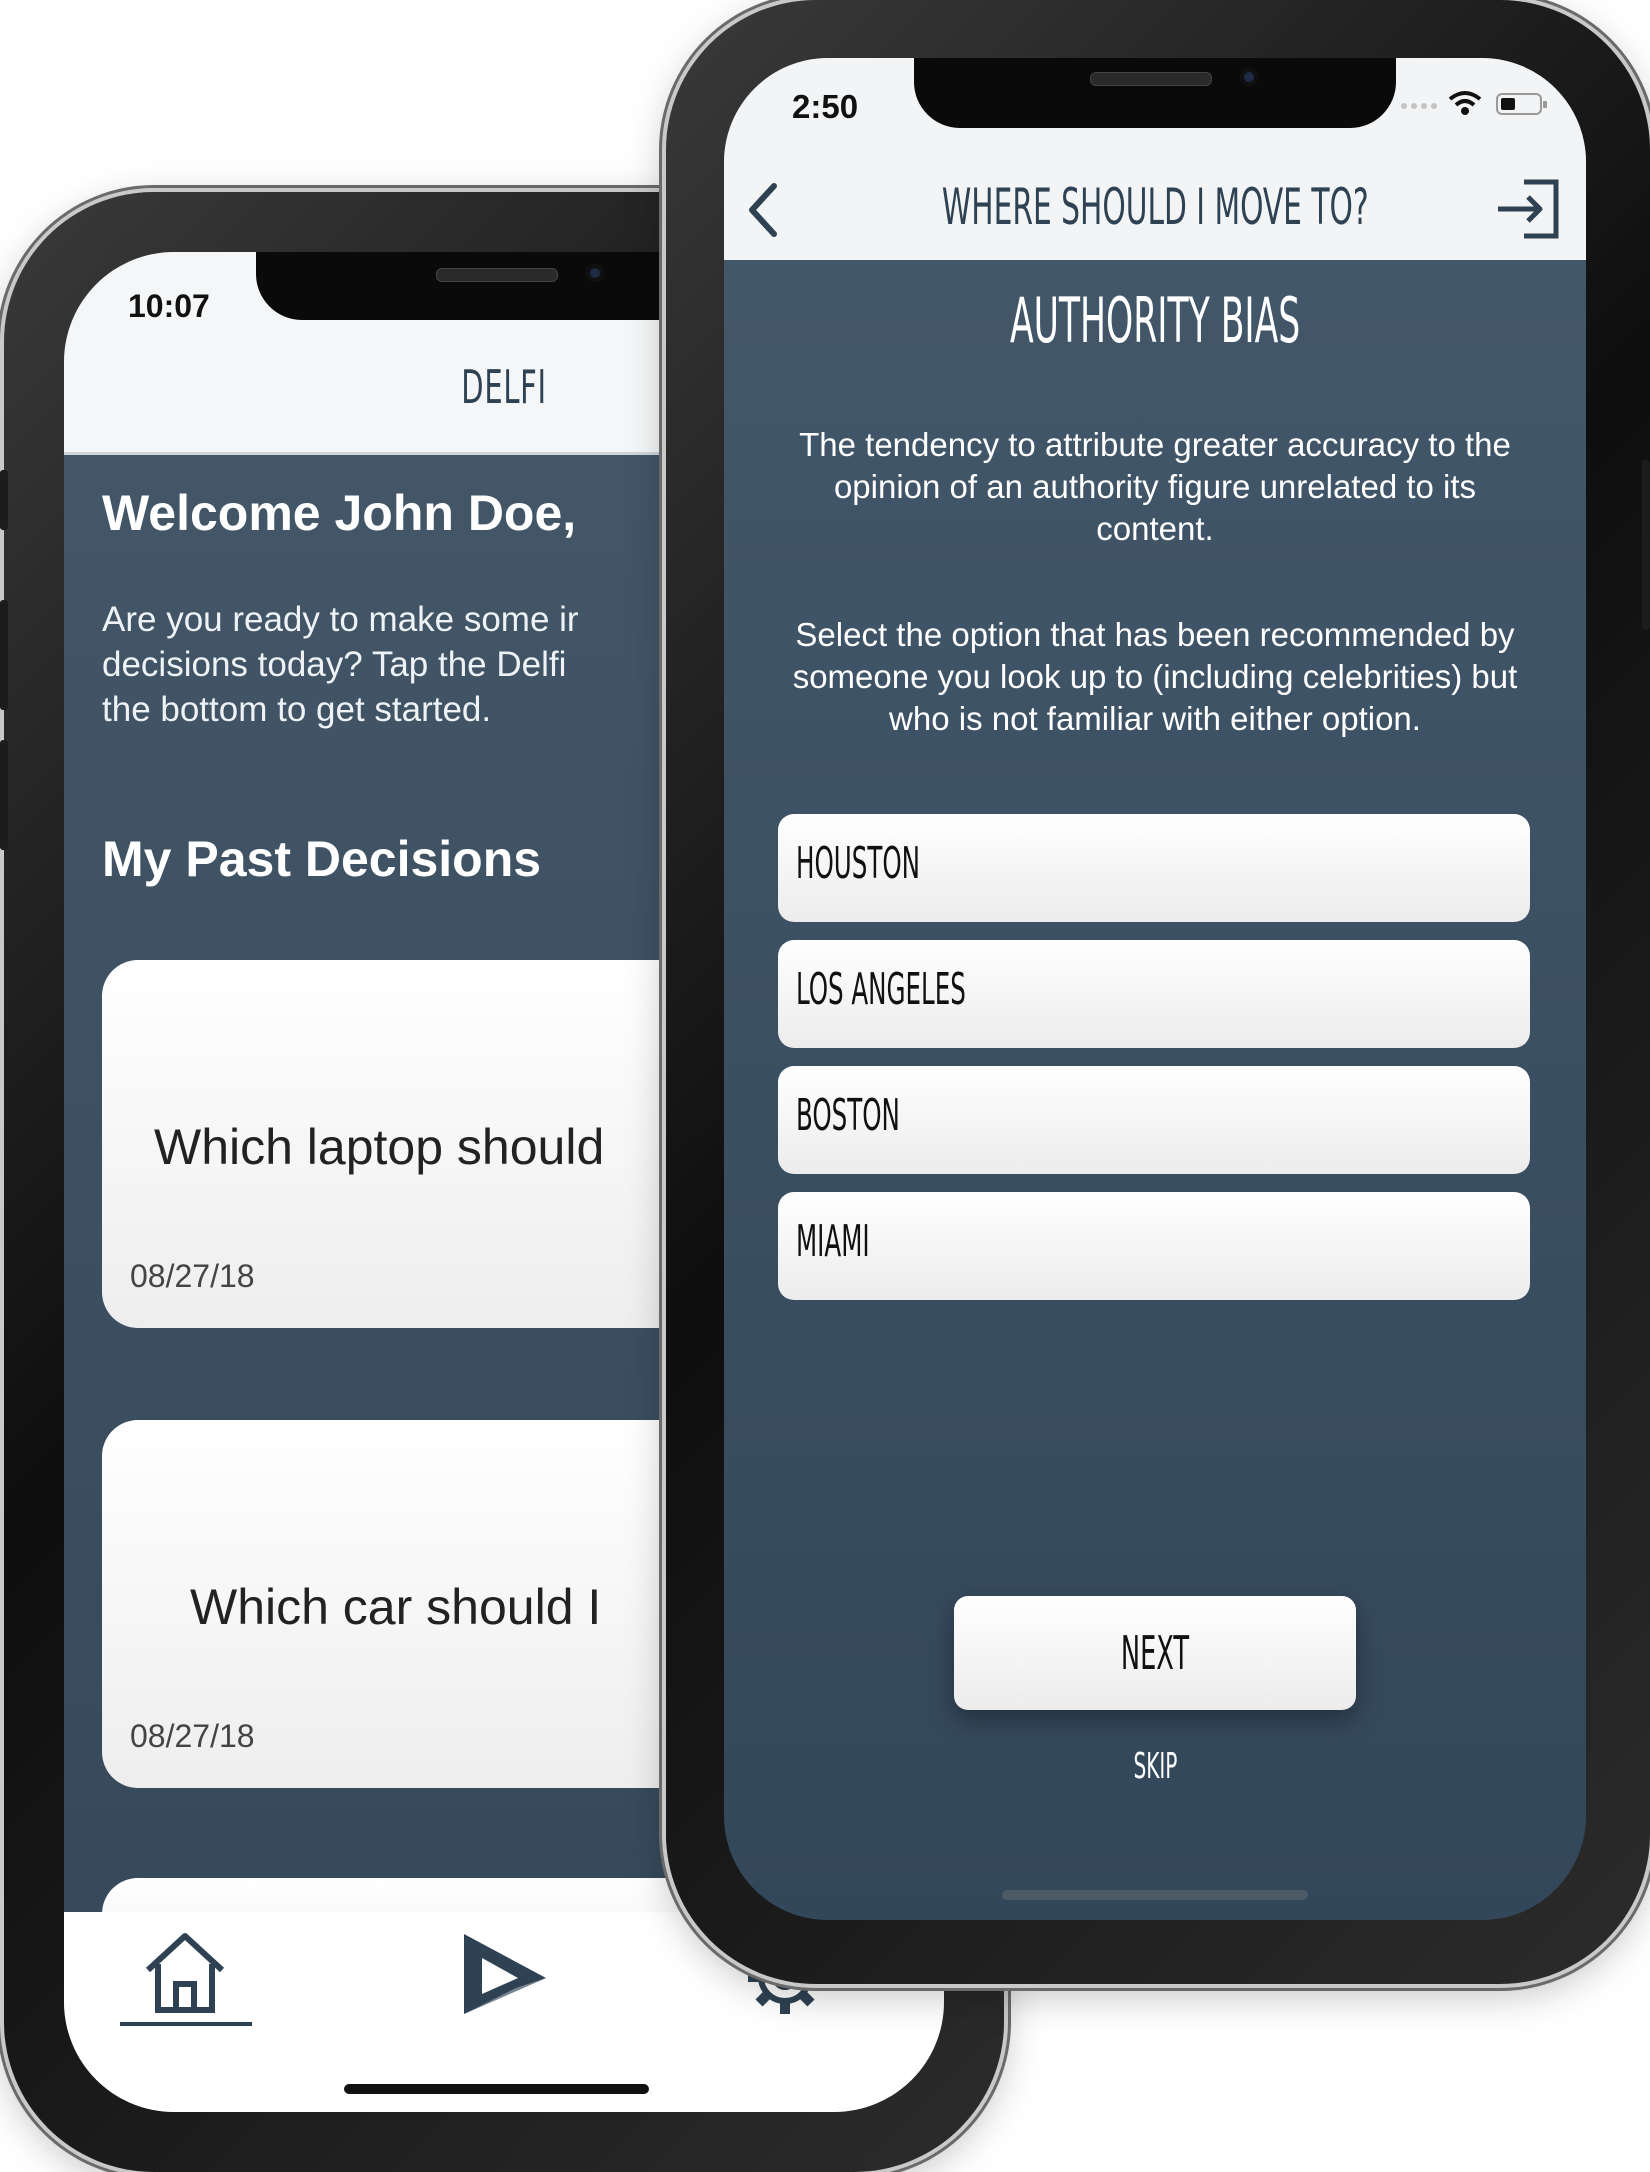  Describe the element at coordinates (1155, 1653) in the screenshot. I see `next-button: NEXT` at that location.